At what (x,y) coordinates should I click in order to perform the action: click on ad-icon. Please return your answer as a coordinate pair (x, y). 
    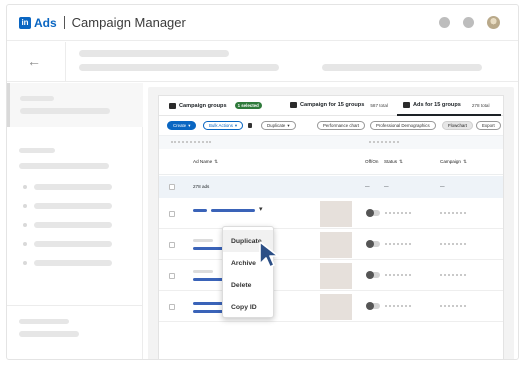
    Looking at the image, I should click on (406, 105).